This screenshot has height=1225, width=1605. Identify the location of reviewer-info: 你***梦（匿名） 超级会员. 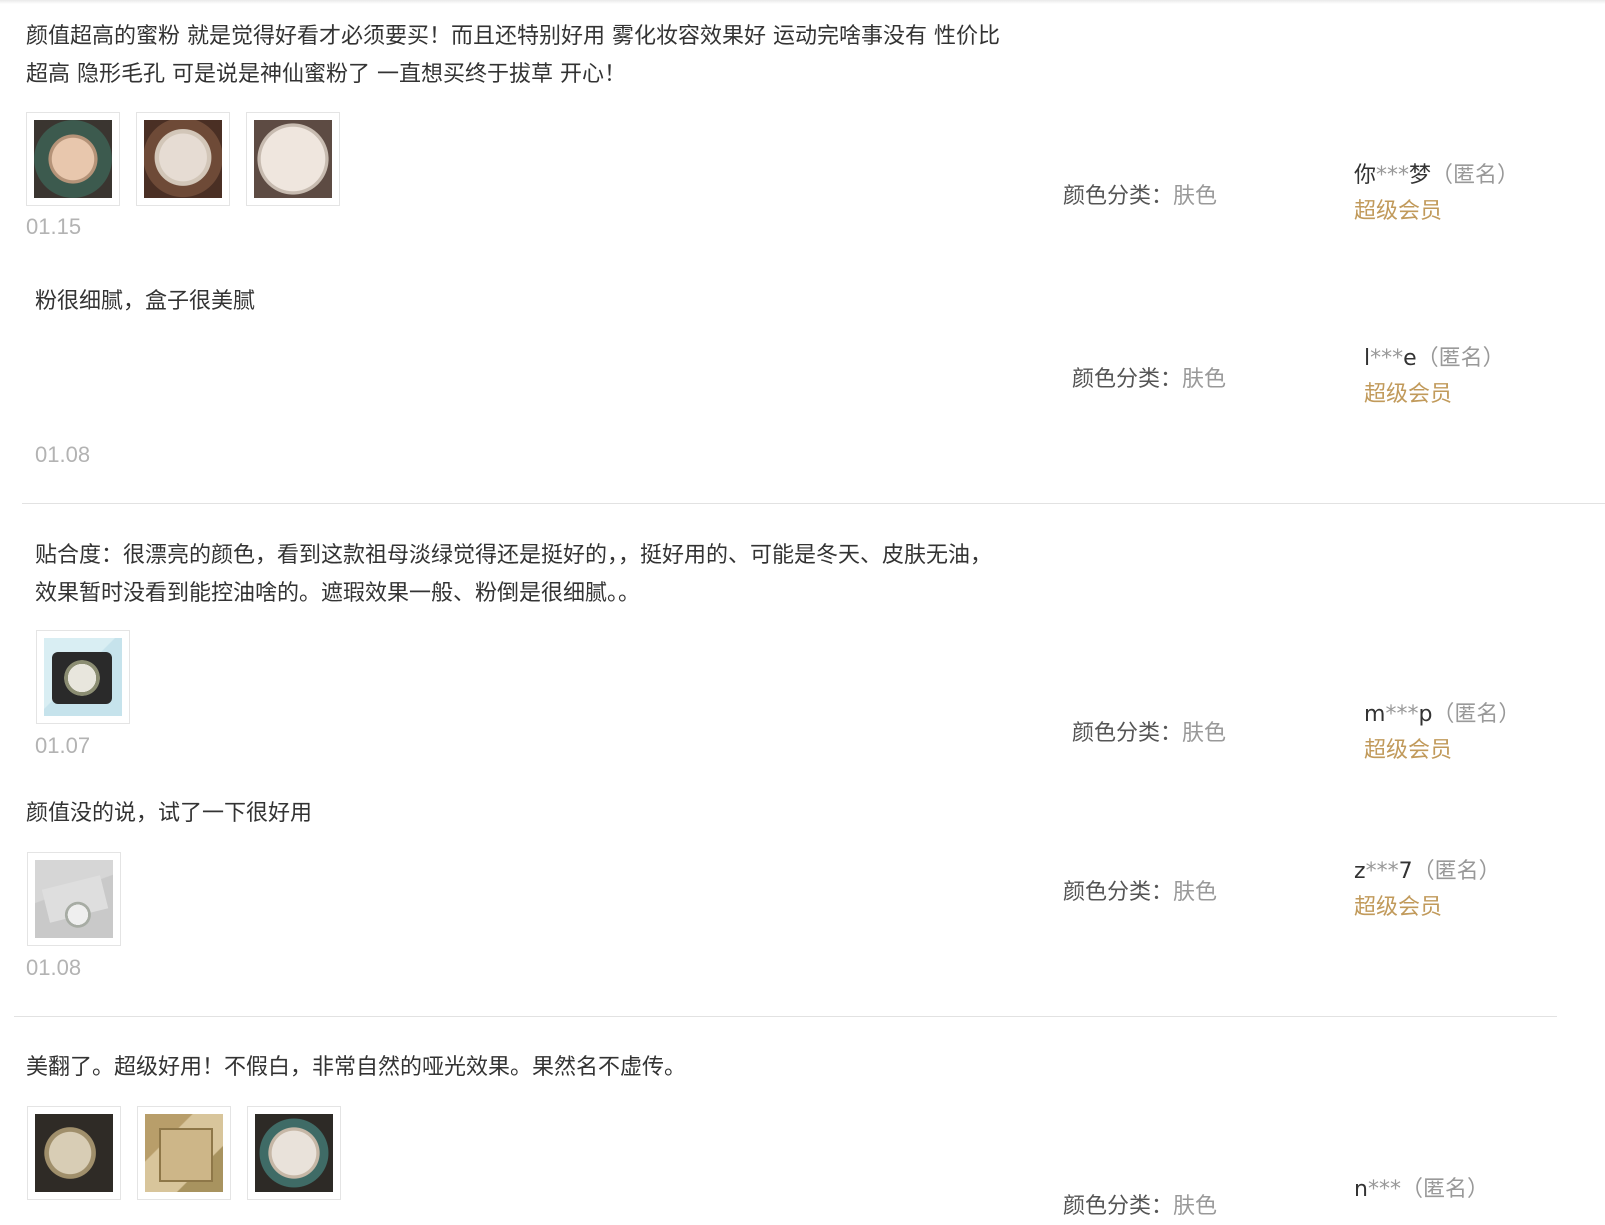
(1464, 194).